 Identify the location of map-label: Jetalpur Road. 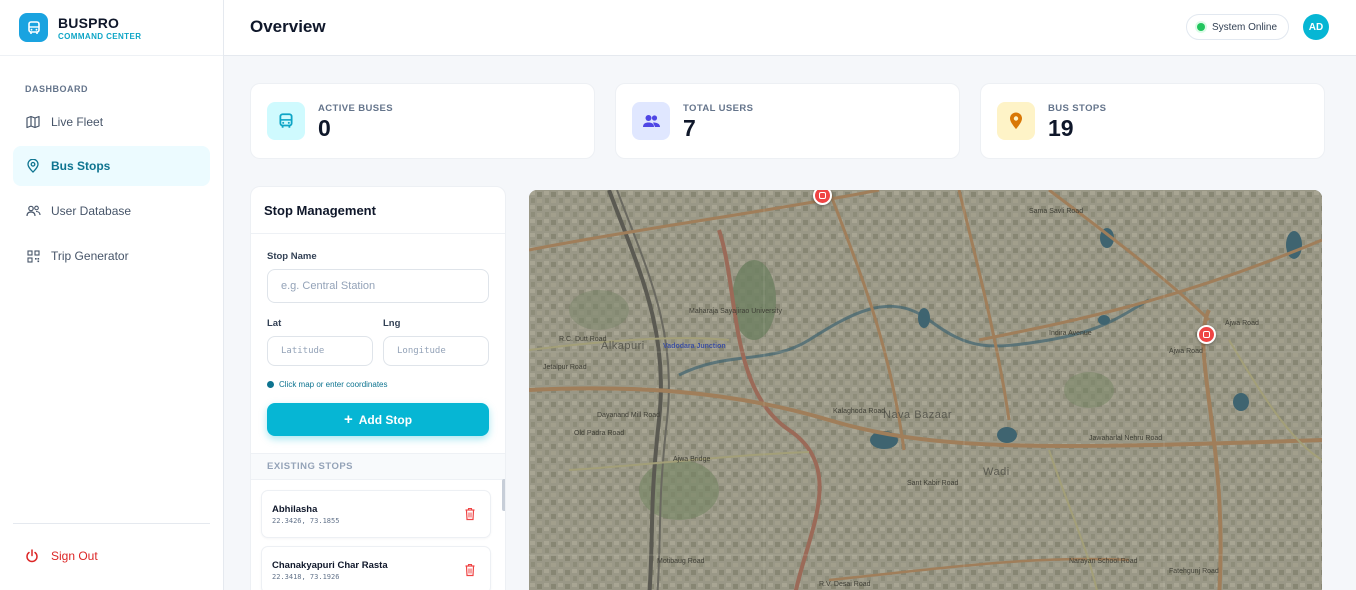
(565, 367).